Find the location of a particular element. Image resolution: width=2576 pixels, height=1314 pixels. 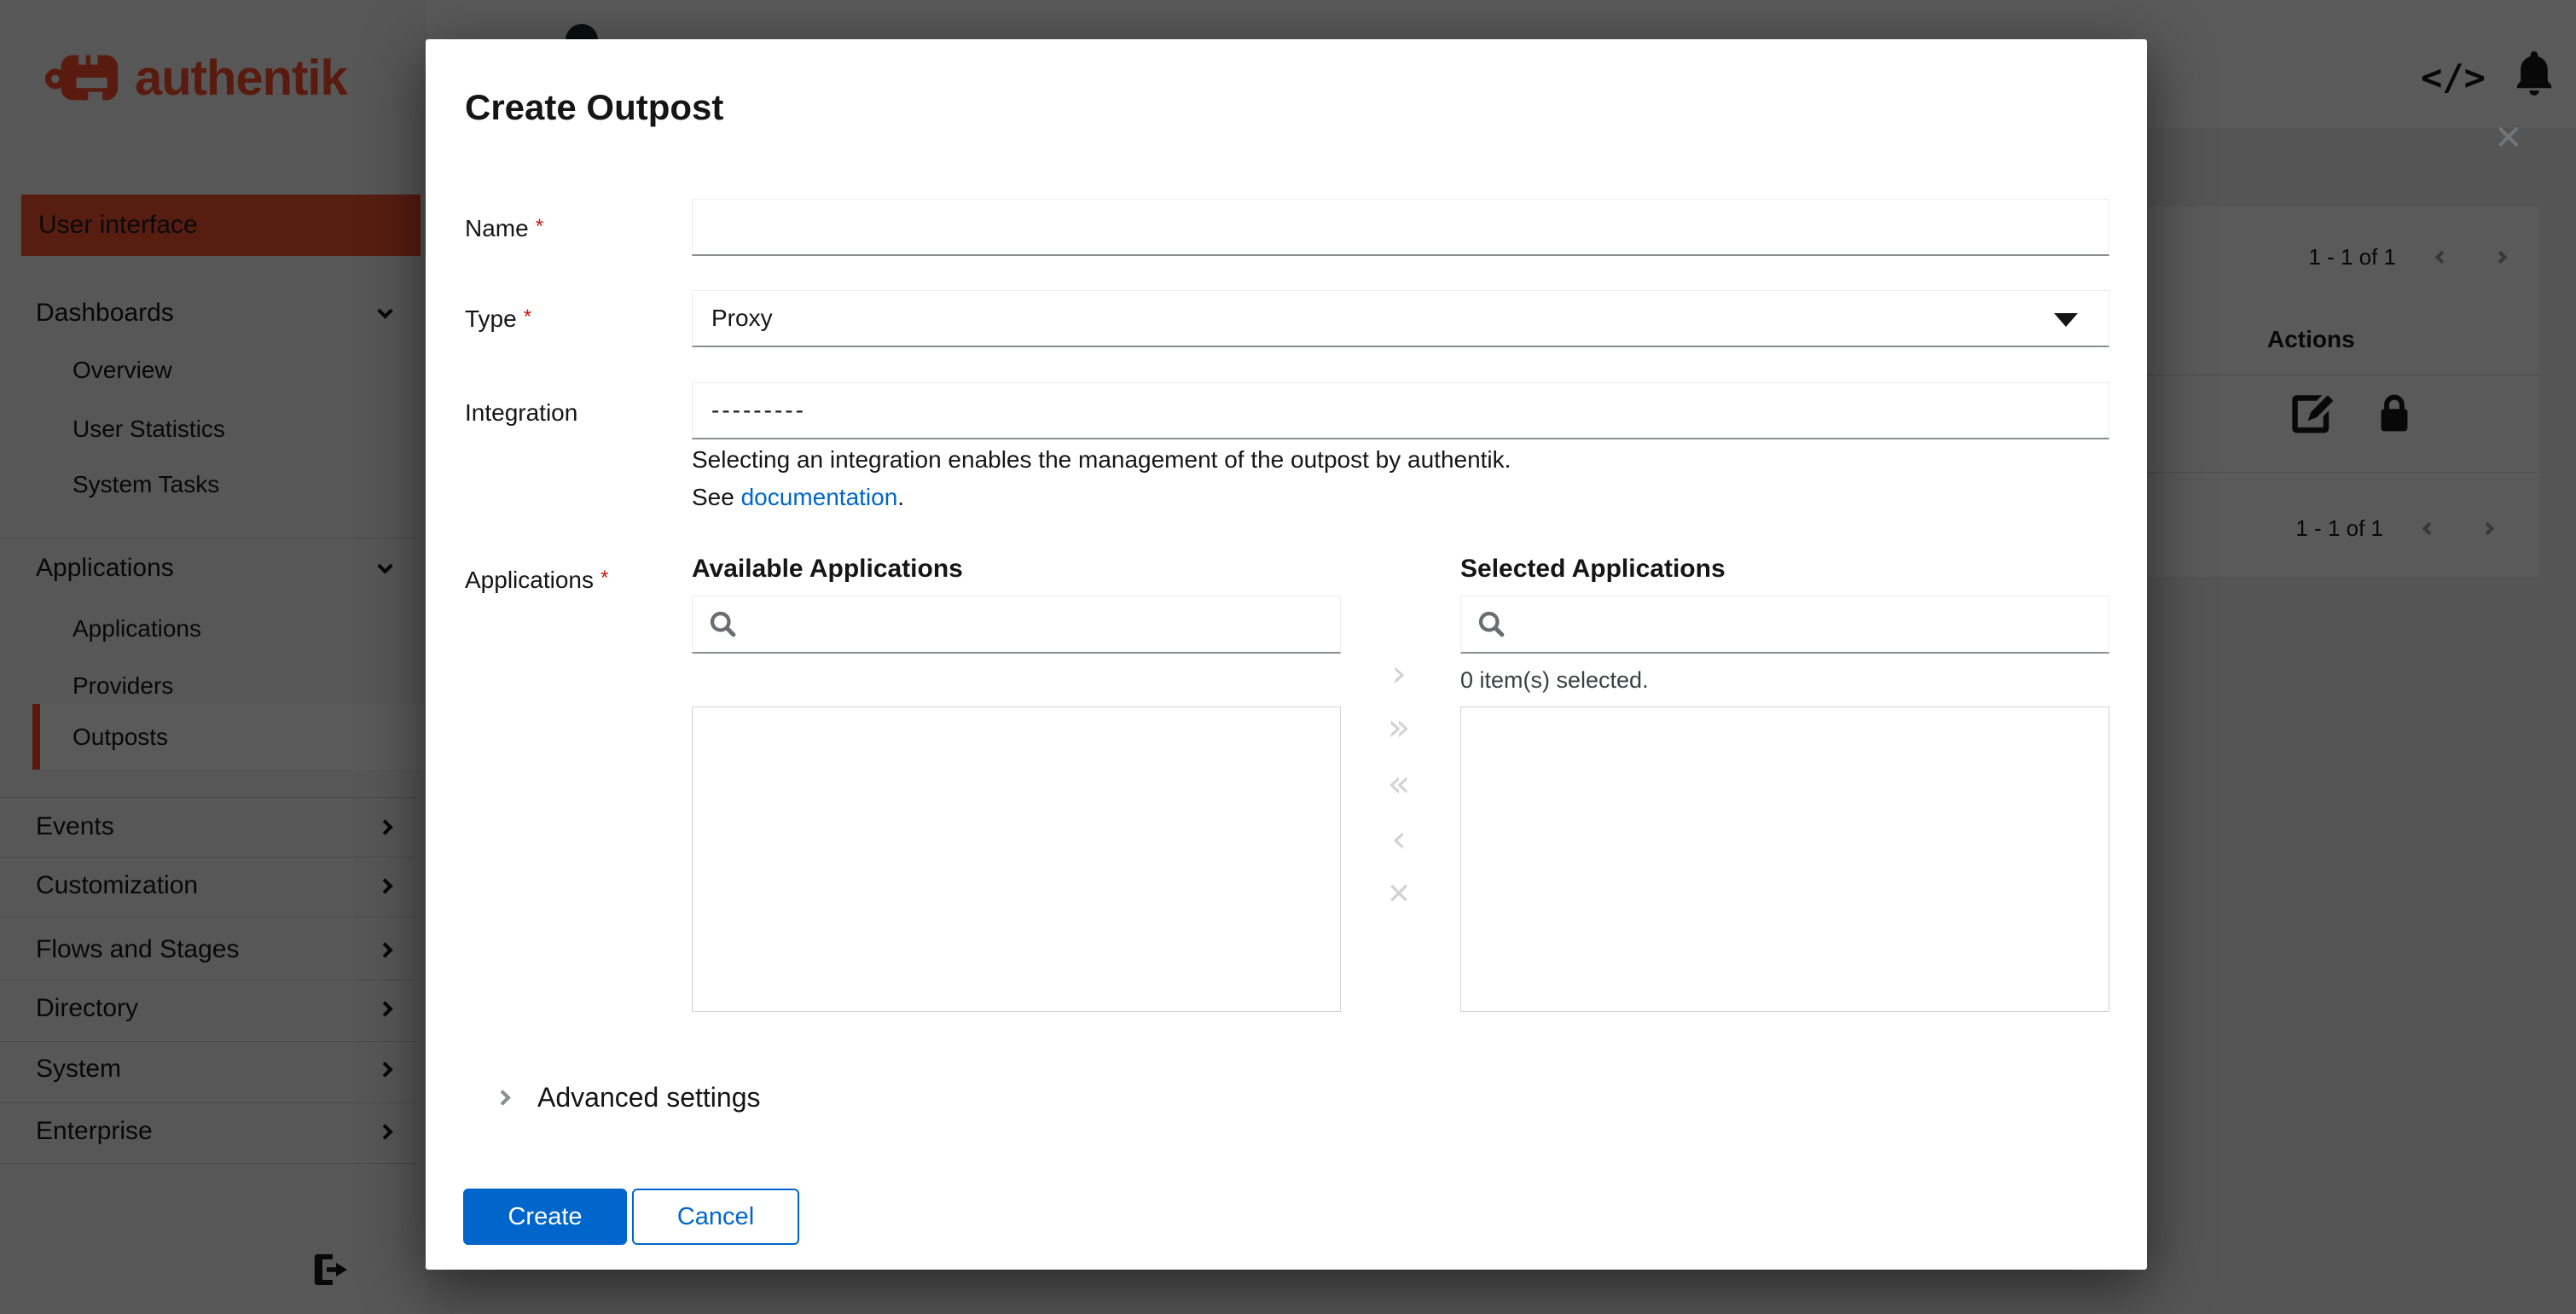

close-icon: ✕ is located at coordinates (2508, 138).